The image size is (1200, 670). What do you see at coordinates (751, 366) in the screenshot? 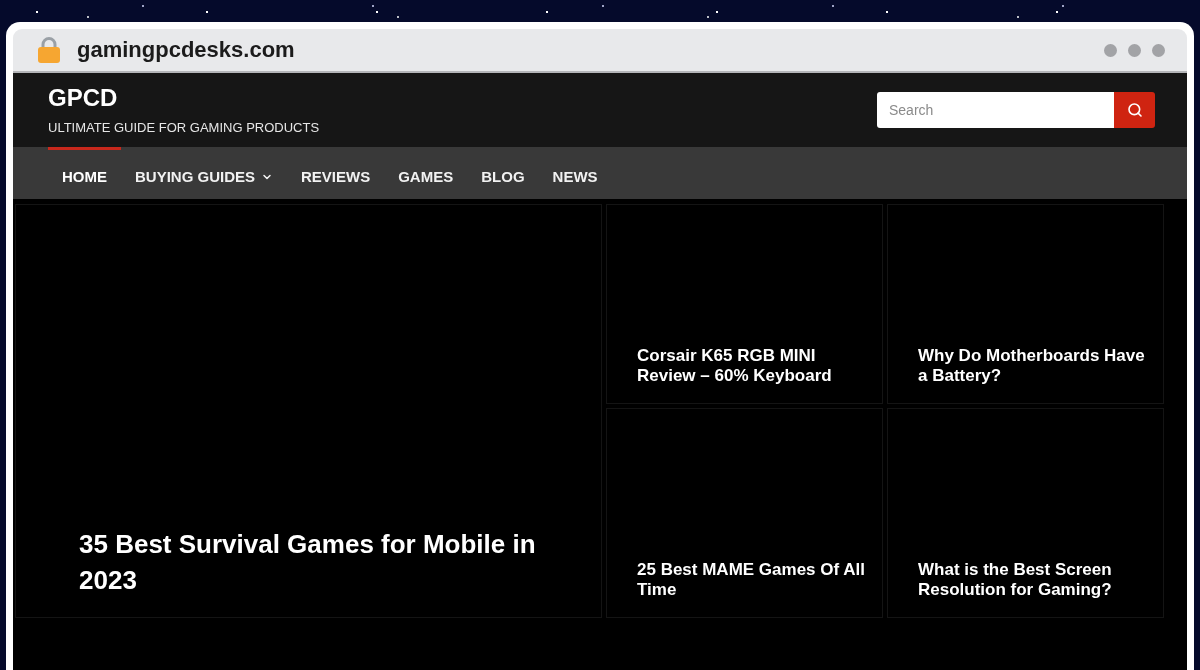
I see `post-title-link: Corsair K65 RGB MINI Review – 60% Keyboard` at bounding box center [751, 366].